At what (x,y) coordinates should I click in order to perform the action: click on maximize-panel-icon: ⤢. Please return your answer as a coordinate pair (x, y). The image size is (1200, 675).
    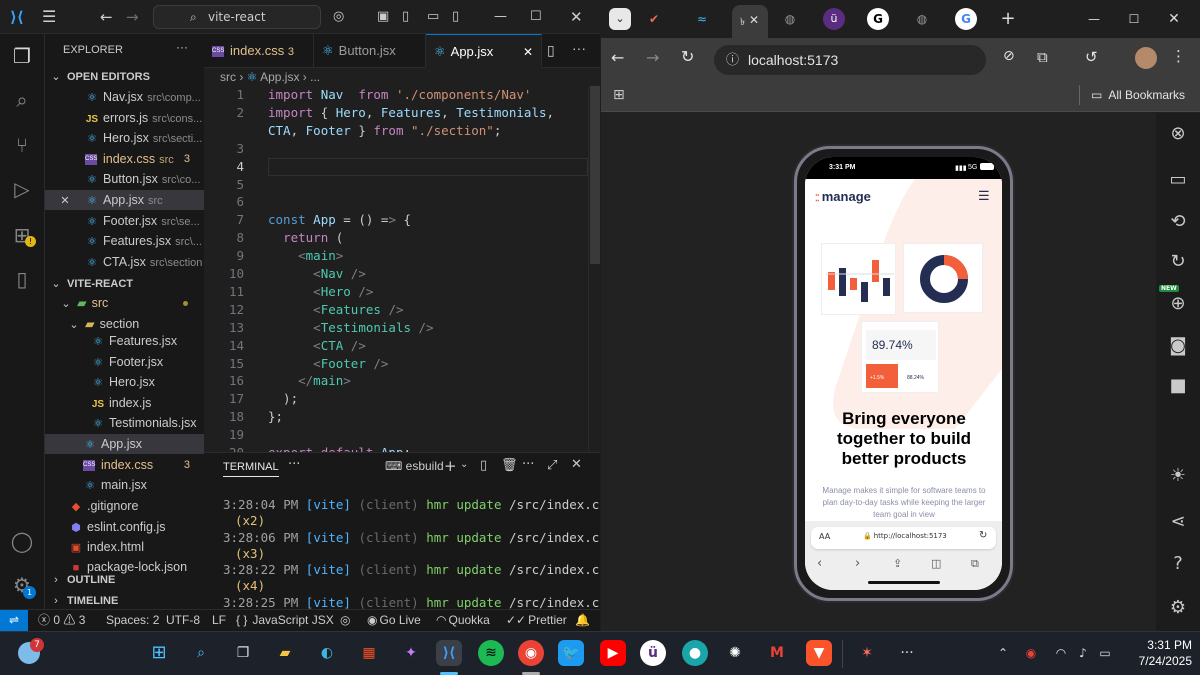
    Looking at the image, I should click on (552, 465).